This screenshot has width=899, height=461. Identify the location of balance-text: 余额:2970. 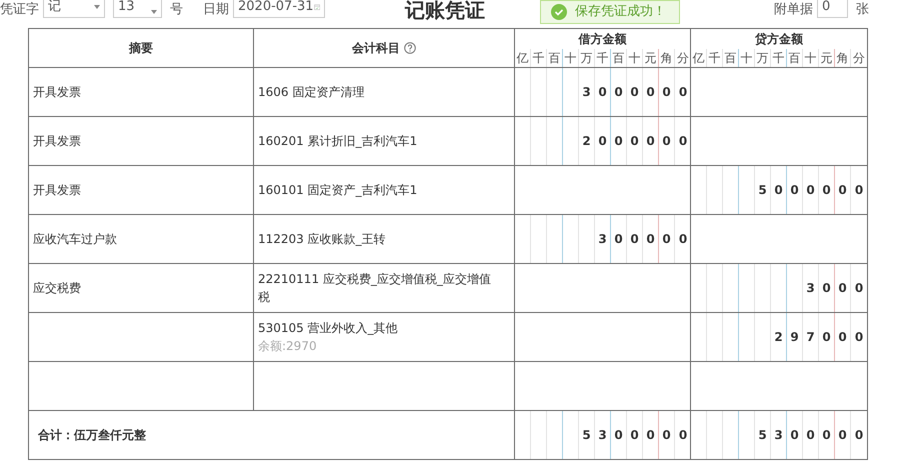
(288, 346).